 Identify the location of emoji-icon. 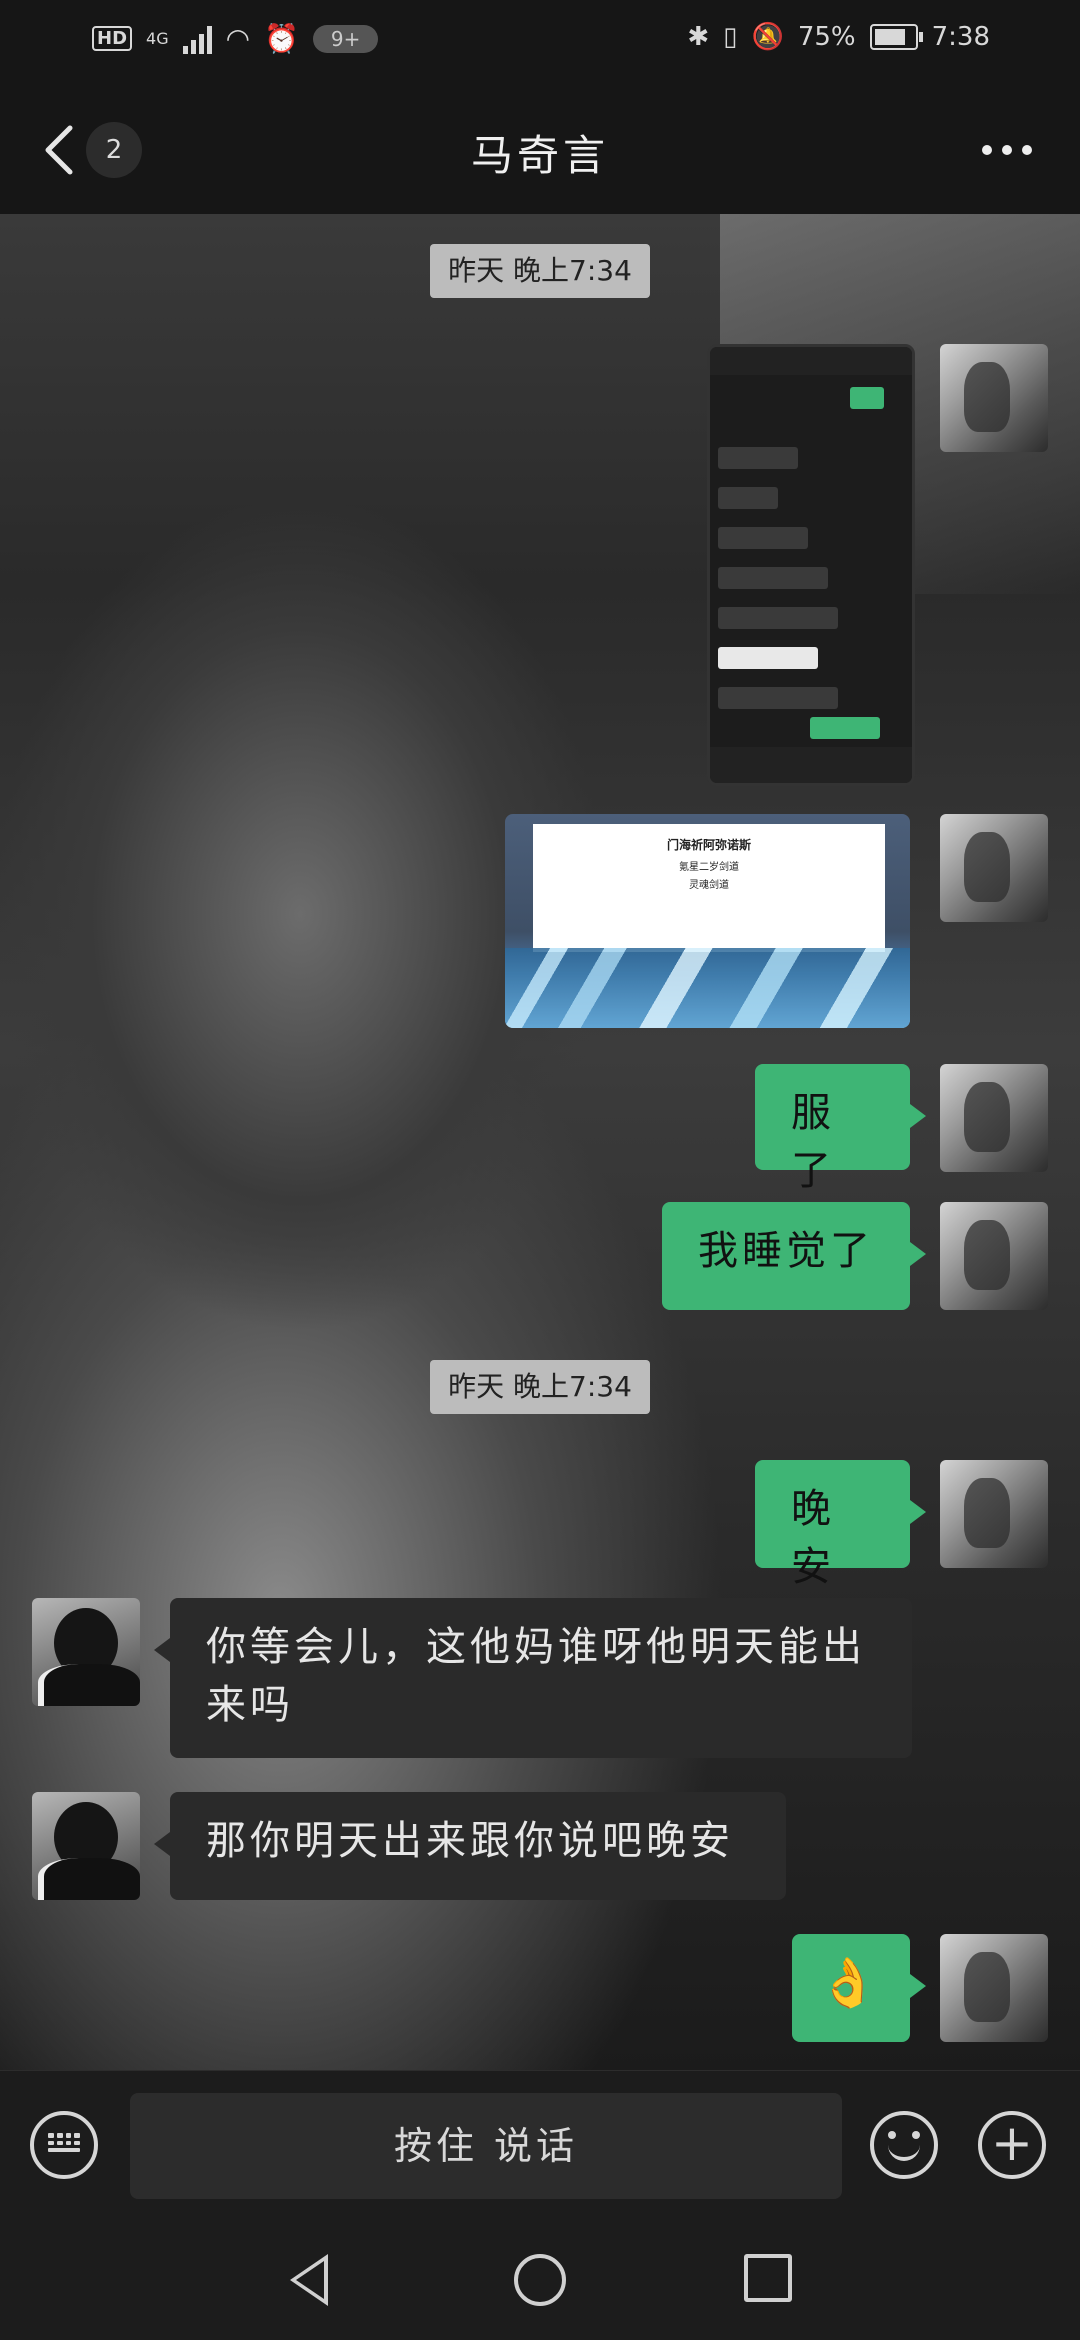
(904, 2145).